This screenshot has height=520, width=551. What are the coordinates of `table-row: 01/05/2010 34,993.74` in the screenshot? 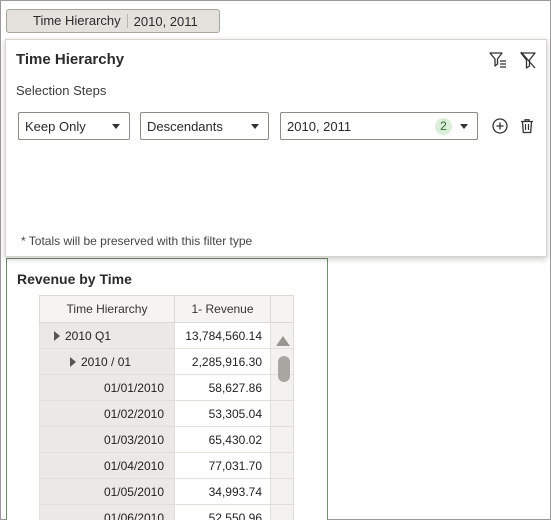 It's located at (166, 491).